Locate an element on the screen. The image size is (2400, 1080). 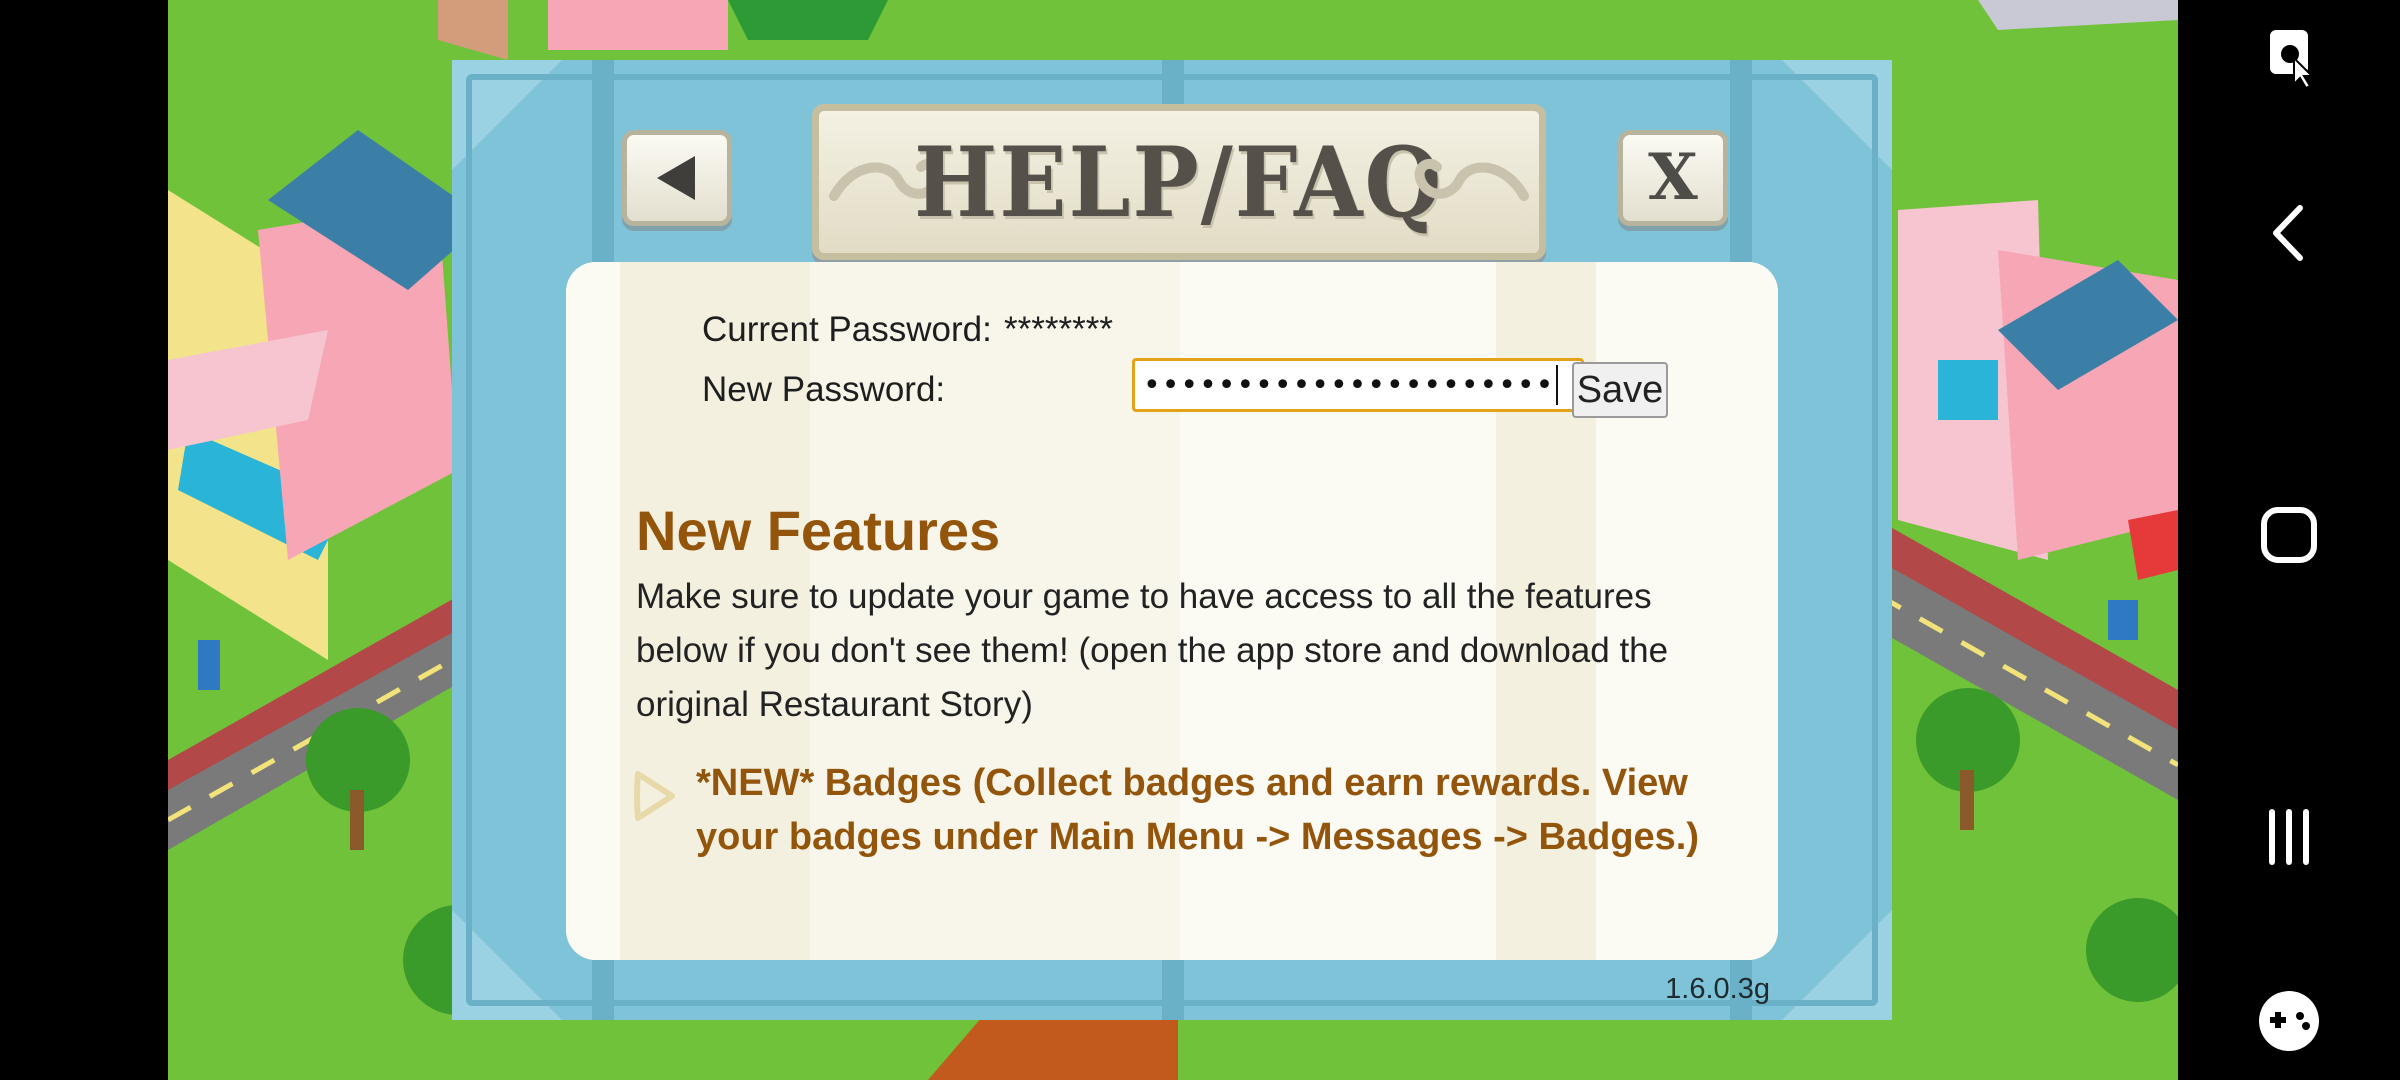
dialog-title: HELP/FAQ is located at coordinates (1179, 182).